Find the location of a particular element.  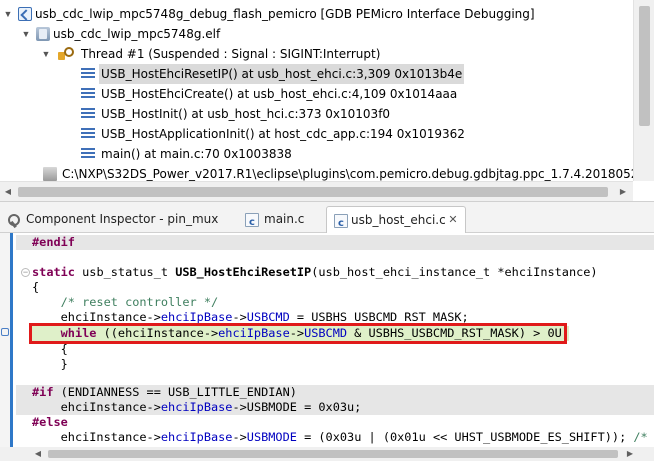

editor-horizontal-scrollbar: ◀ ▶ is located at coordinates (327, 454).